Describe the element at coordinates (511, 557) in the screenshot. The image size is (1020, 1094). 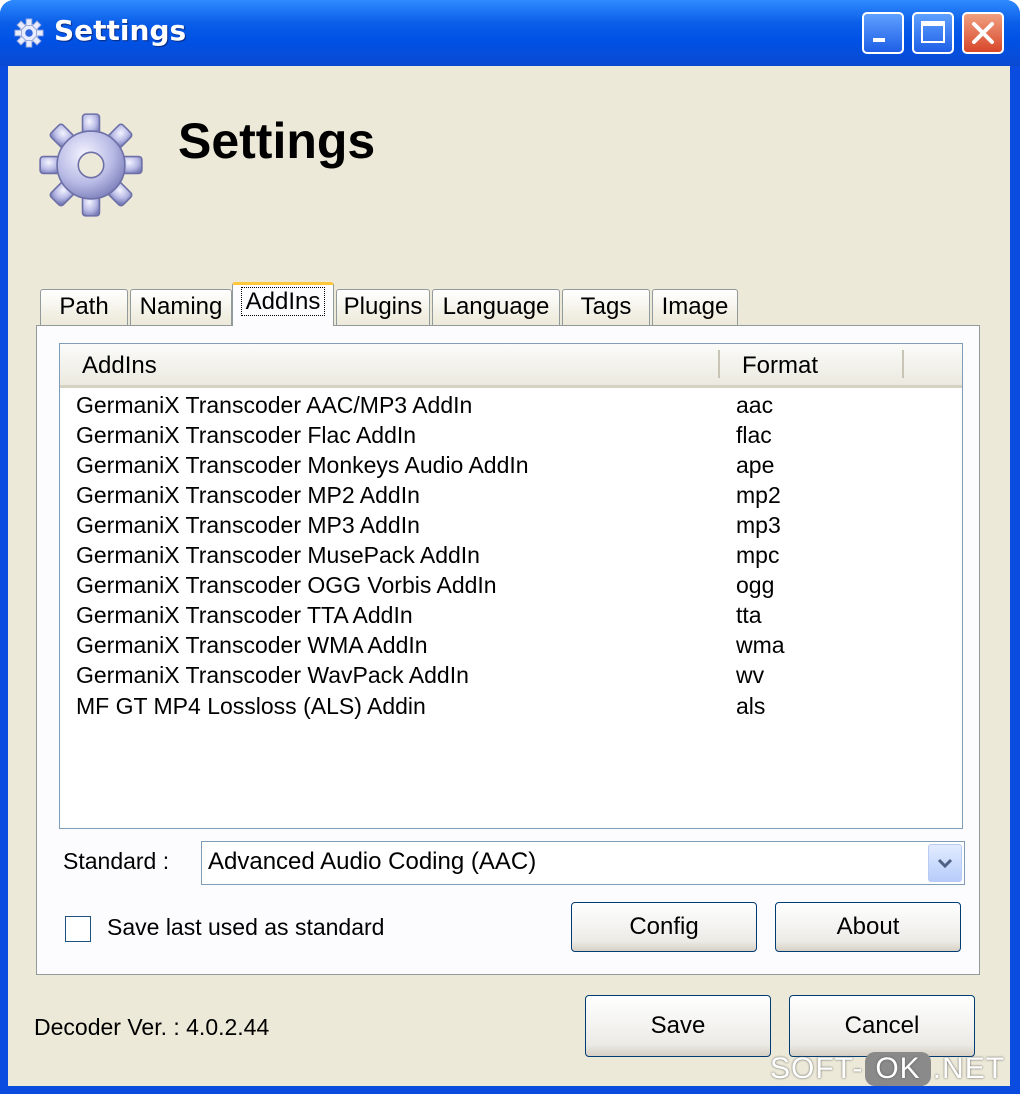
I see `list-item: GermaniX Transcoder MusePack AddIn mpc` at that location.